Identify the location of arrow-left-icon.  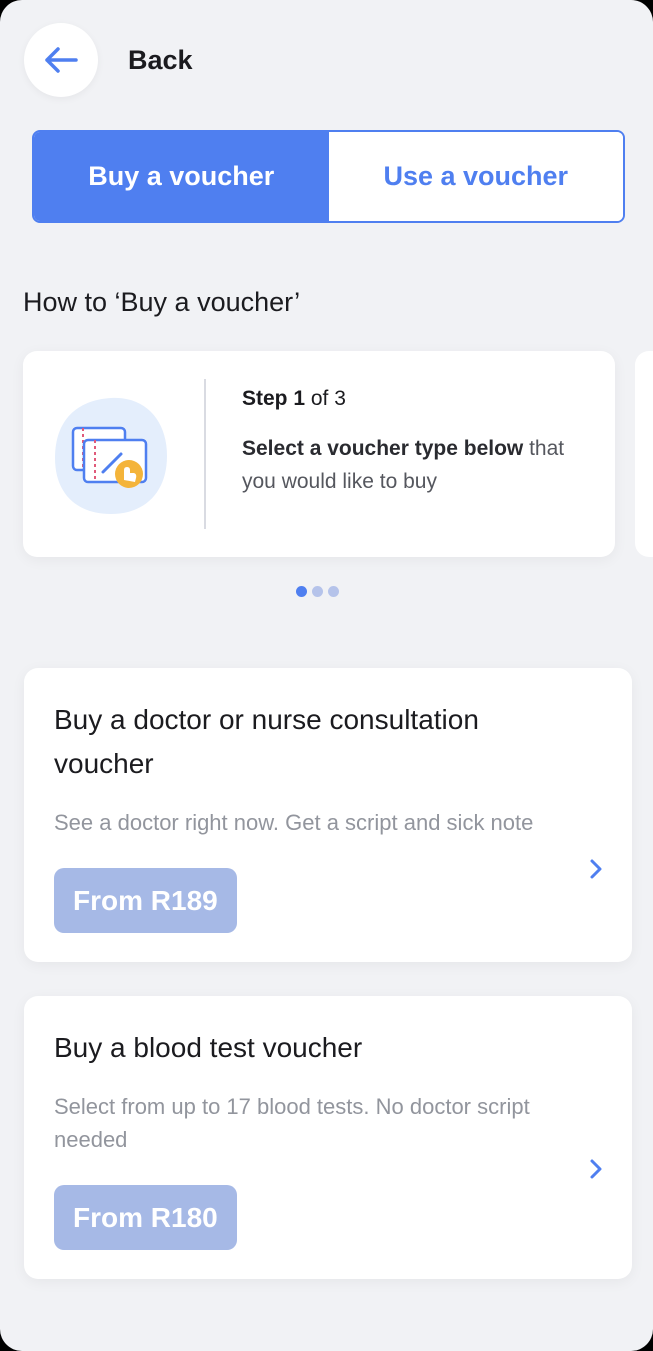
(61, 60).